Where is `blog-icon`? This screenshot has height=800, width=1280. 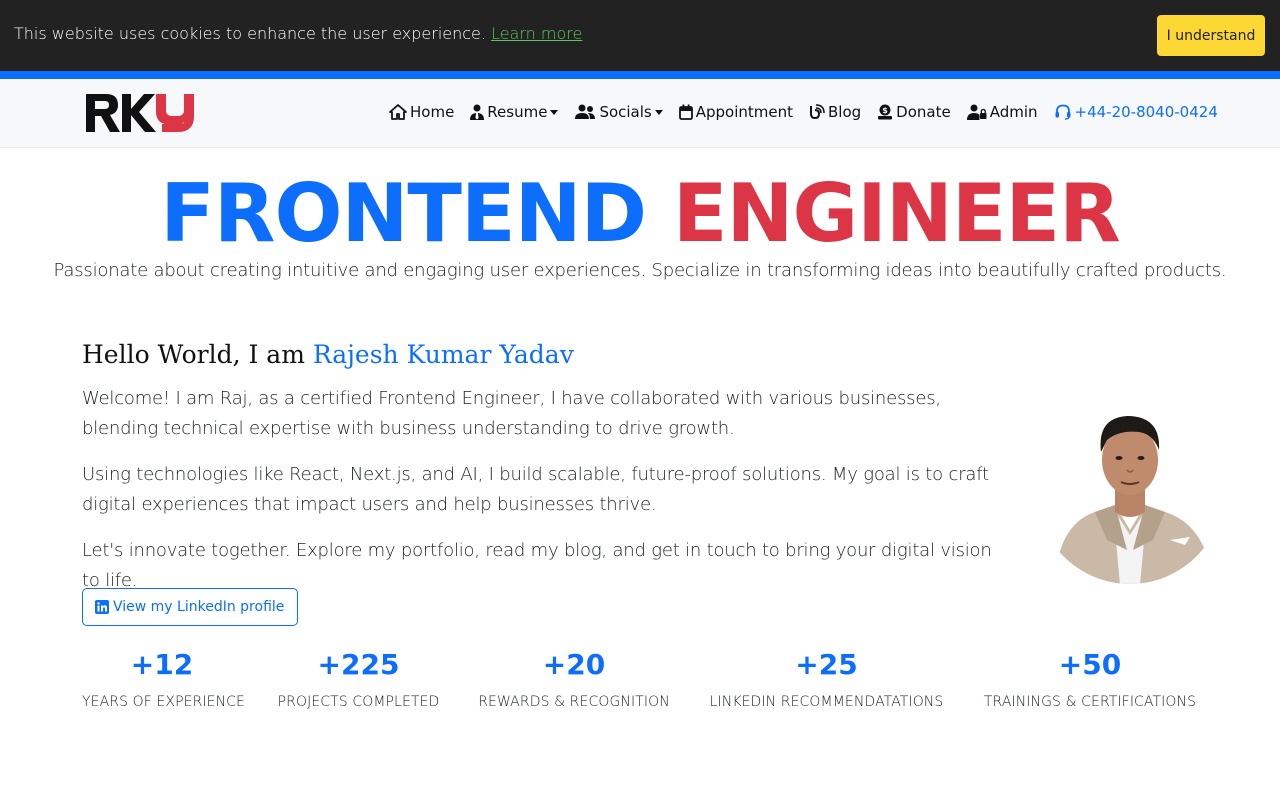 blog-icon is located at coordinates (817, 112).